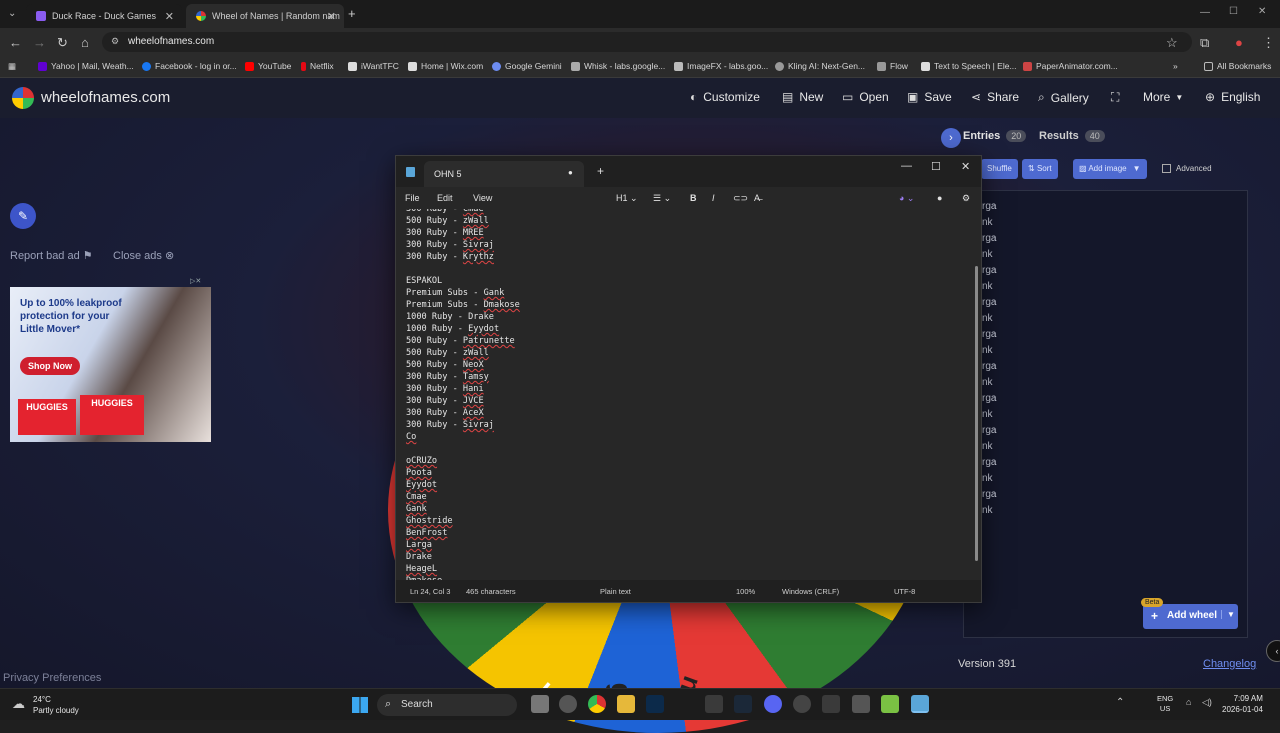 This screenshot has height=733, width=1280. Describe the element at coordinates (626, 704) in the screenshot. I see `file-explorer-icon` at that location.